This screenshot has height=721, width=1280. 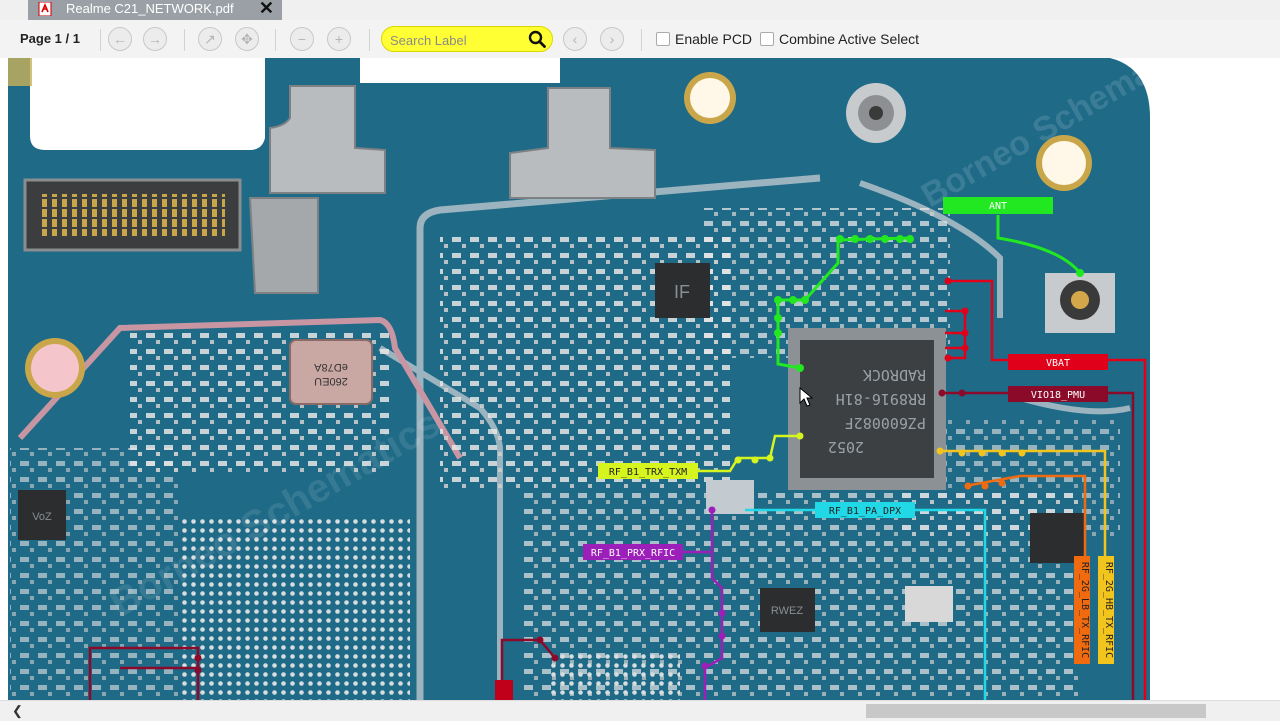 I want to click on scrollbar-thumb, so click(x=1036, y=711).